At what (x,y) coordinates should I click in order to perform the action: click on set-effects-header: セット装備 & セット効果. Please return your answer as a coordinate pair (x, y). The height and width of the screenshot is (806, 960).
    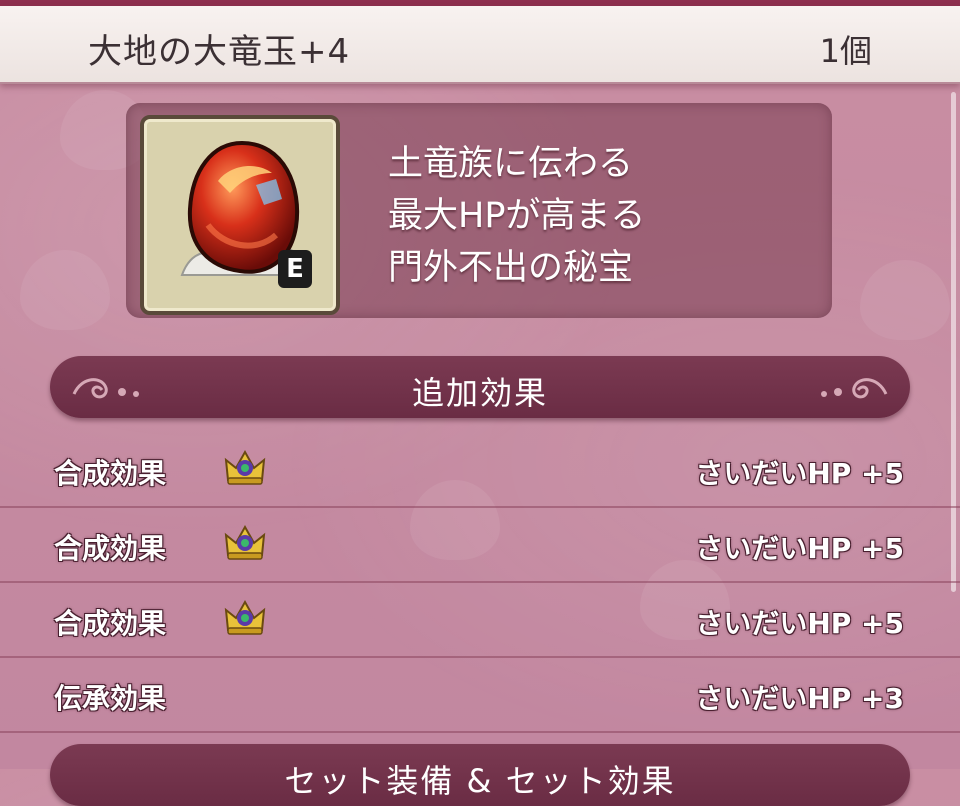
    Looking at the image, I should click on (480, 775).